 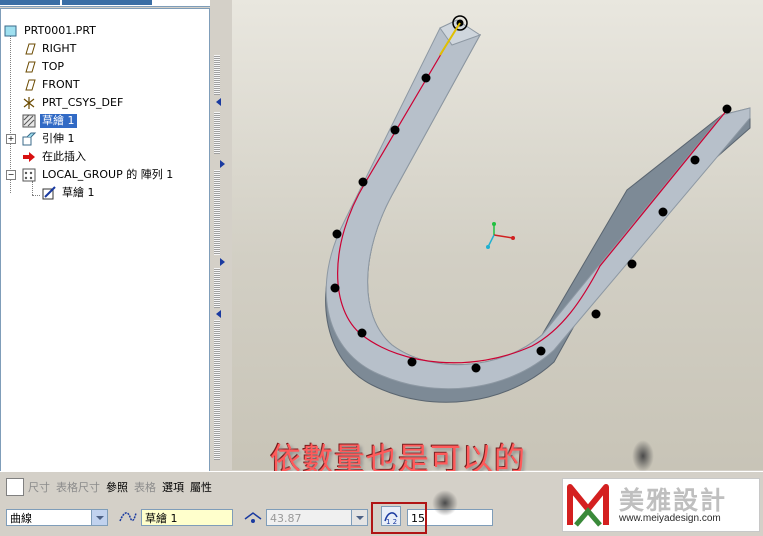 What do you see at coordinates (11, 31) in the screenshot?
I see `part-icon` at bounding box center [11, 31].